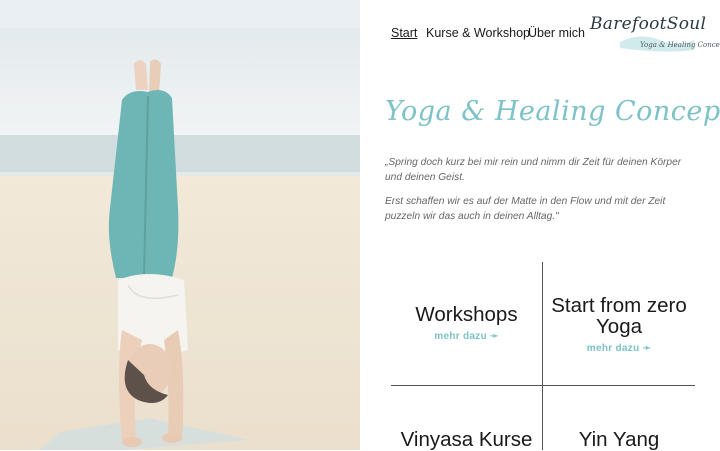 This screenshot has height=451, width=720. Describe the element at coordinates (466, 314) in the screenshot. I see `offer-title: Workshops` at that location.